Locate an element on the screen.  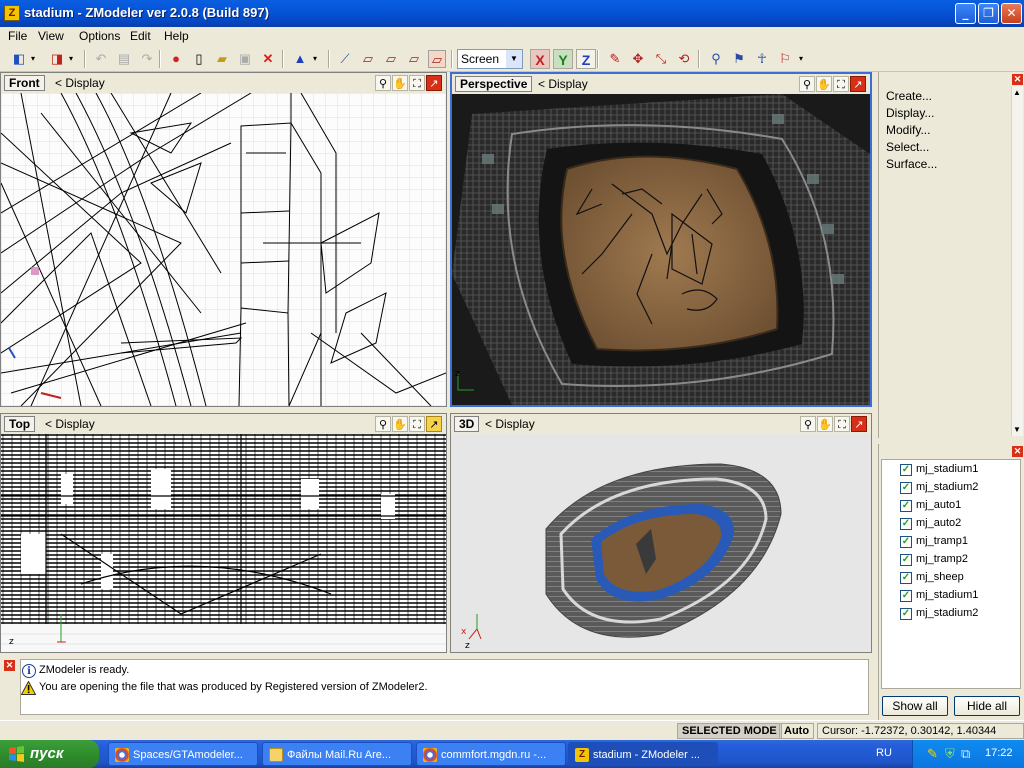
pen-icon: ✎ is located at coordinates (932, 754).